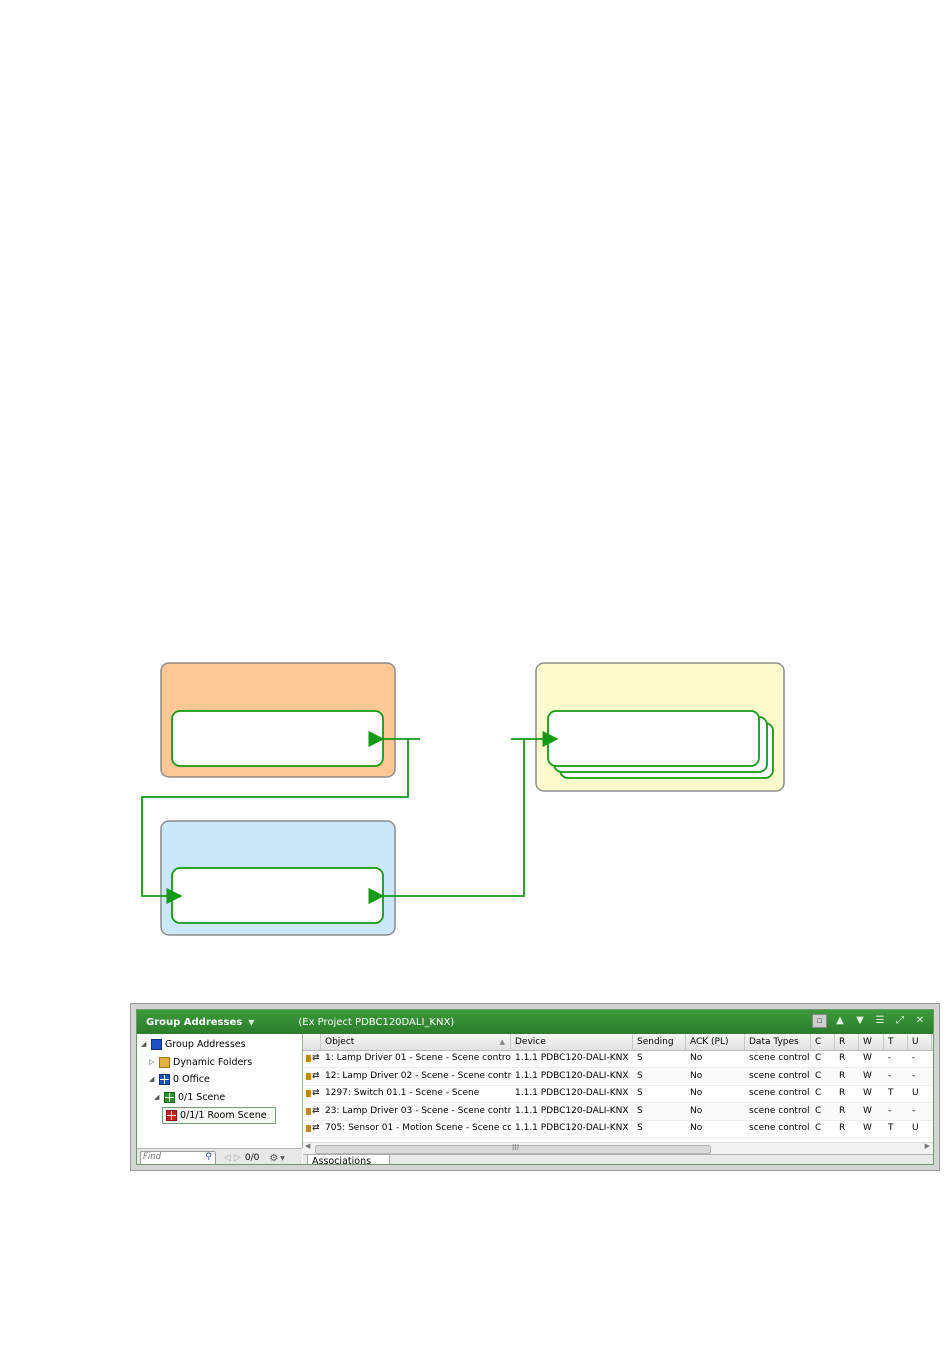 The image size is (950, 1359). I want to click on search-icon: ⚲, so click(208, 1157).